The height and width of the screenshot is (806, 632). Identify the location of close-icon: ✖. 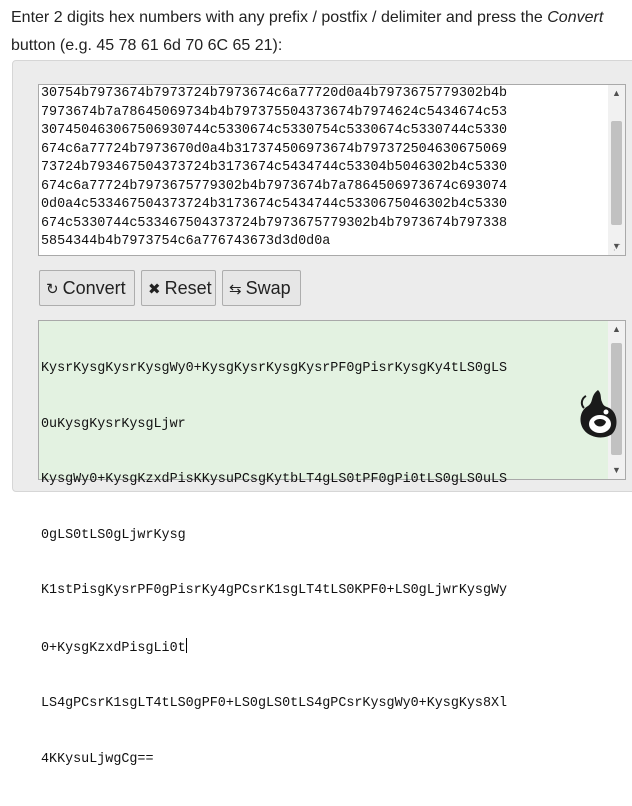
(154, 289).